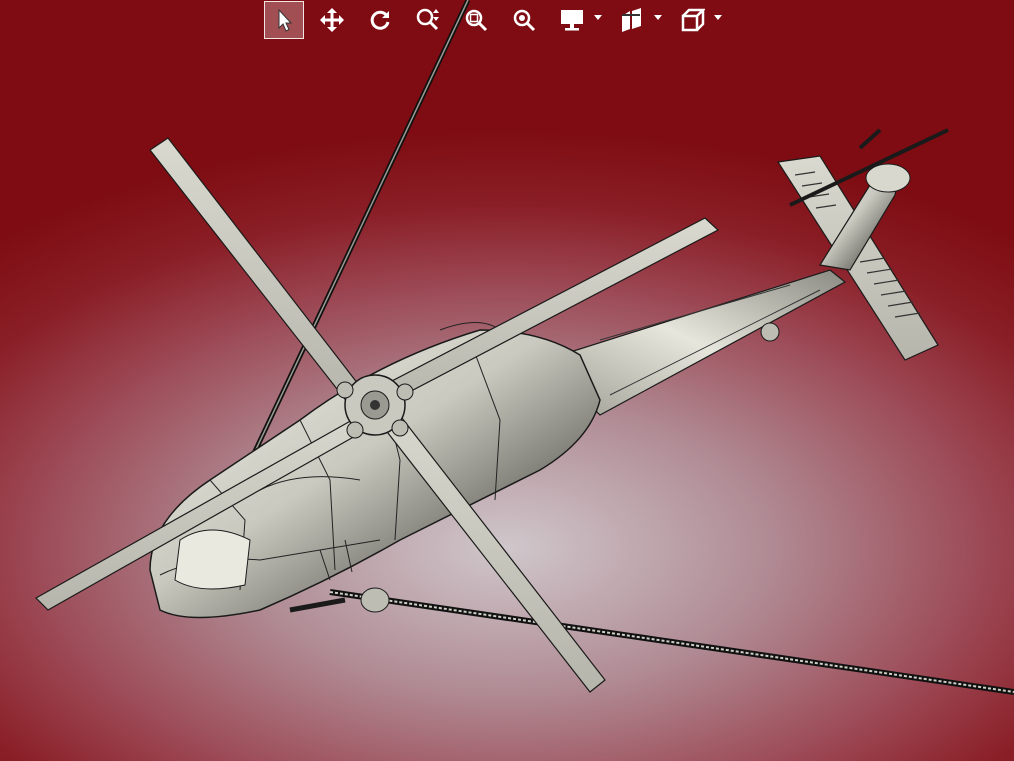 The image size is (1014, 761). I want to click on view-orientation-button, so click(698, 20).